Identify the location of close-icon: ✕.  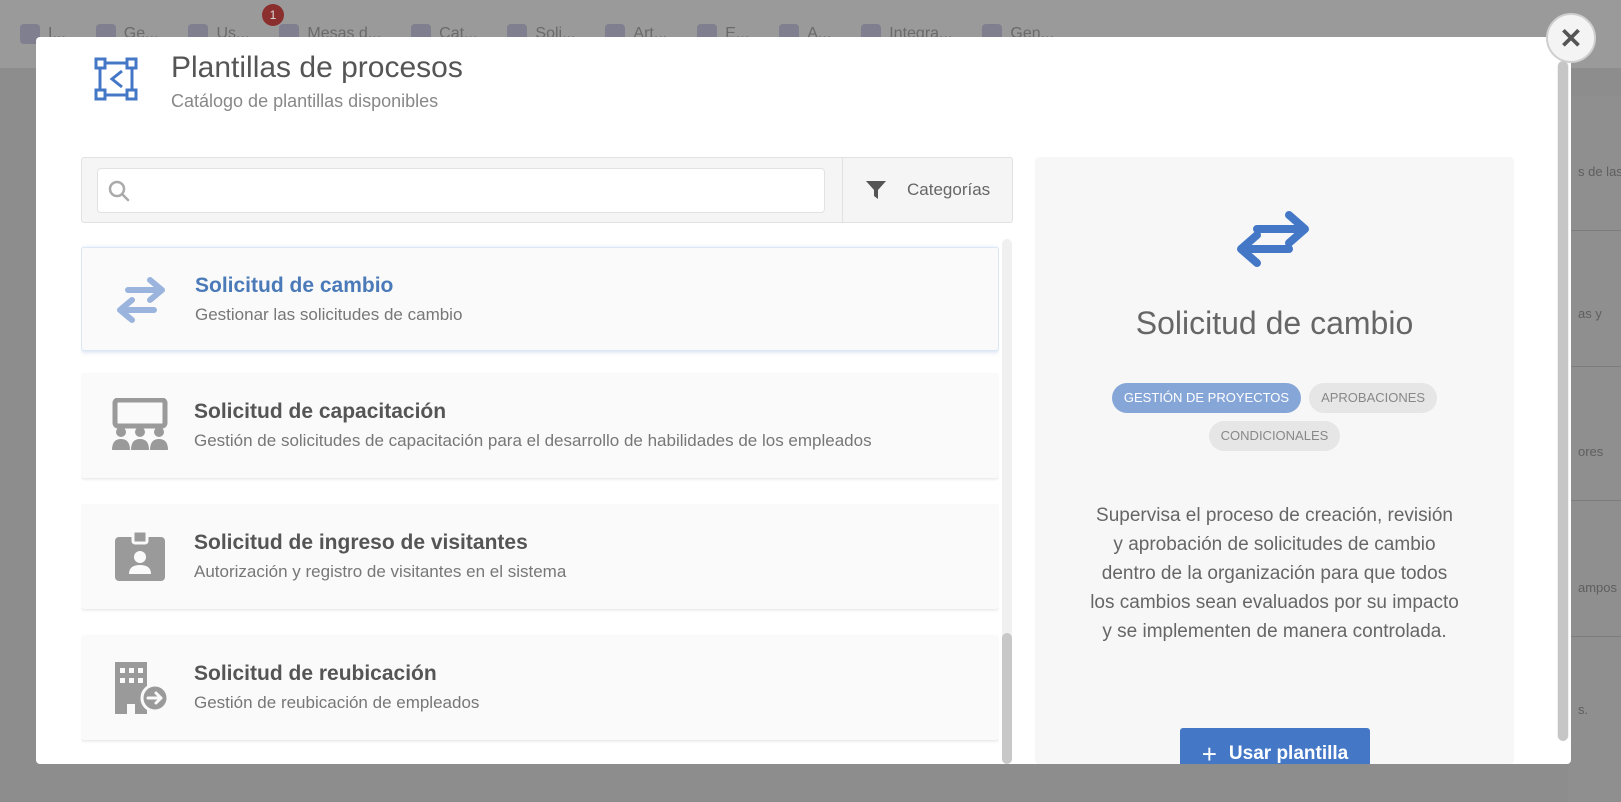
(1571, 38).